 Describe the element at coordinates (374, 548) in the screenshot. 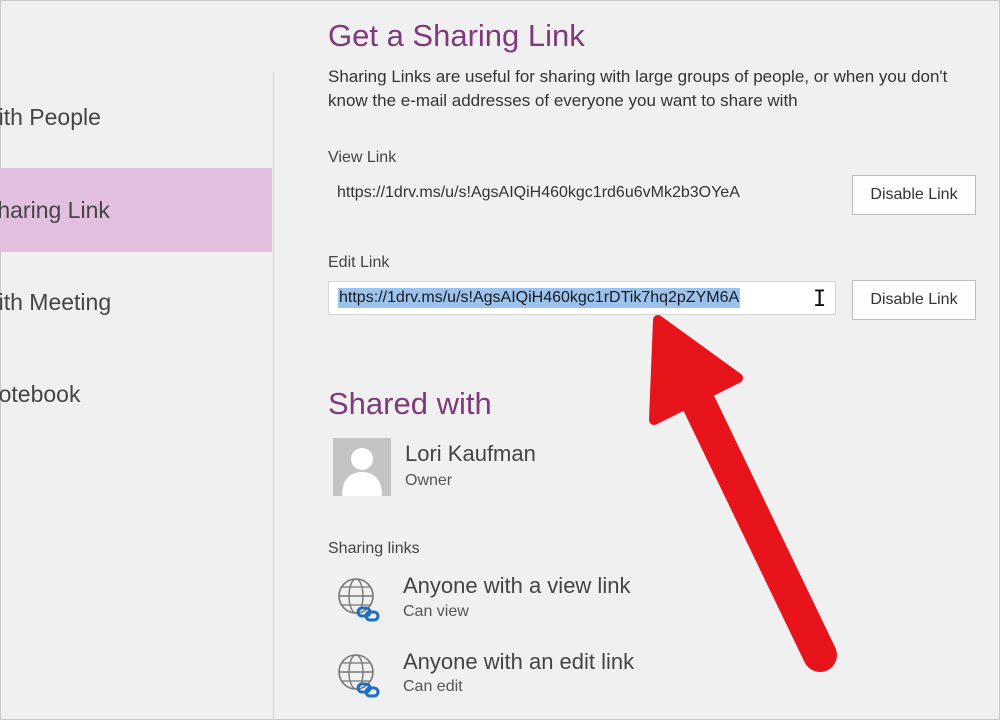

I see `sharing-links-header: Sharing links` at that location.